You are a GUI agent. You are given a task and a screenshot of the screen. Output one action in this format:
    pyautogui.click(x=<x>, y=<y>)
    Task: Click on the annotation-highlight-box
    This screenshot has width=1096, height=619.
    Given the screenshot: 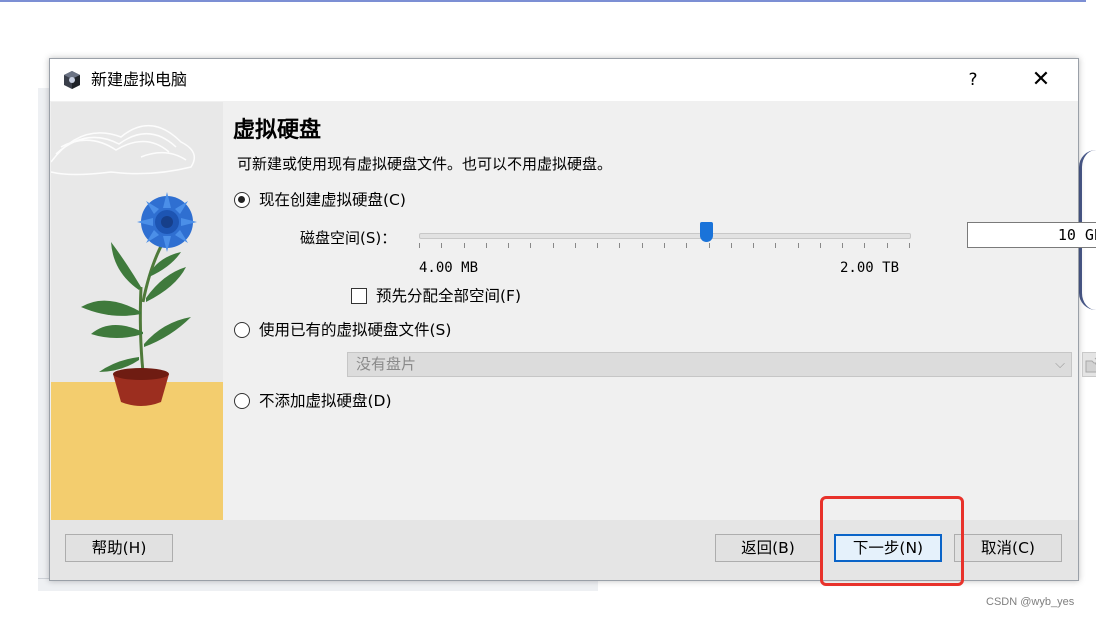 What is the action you would take?
    pyautogui.click(x=892, y=541)
    